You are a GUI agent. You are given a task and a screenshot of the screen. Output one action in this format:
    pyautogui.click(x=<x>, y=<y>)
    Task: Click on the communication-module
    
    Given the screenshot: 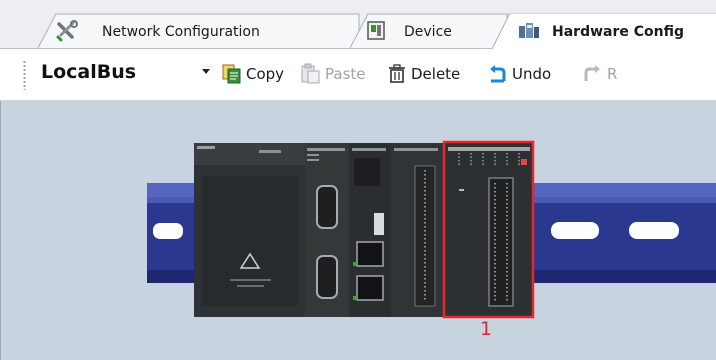 What is the action you would take?
    pyautogui.click(x=370, y=230)
    